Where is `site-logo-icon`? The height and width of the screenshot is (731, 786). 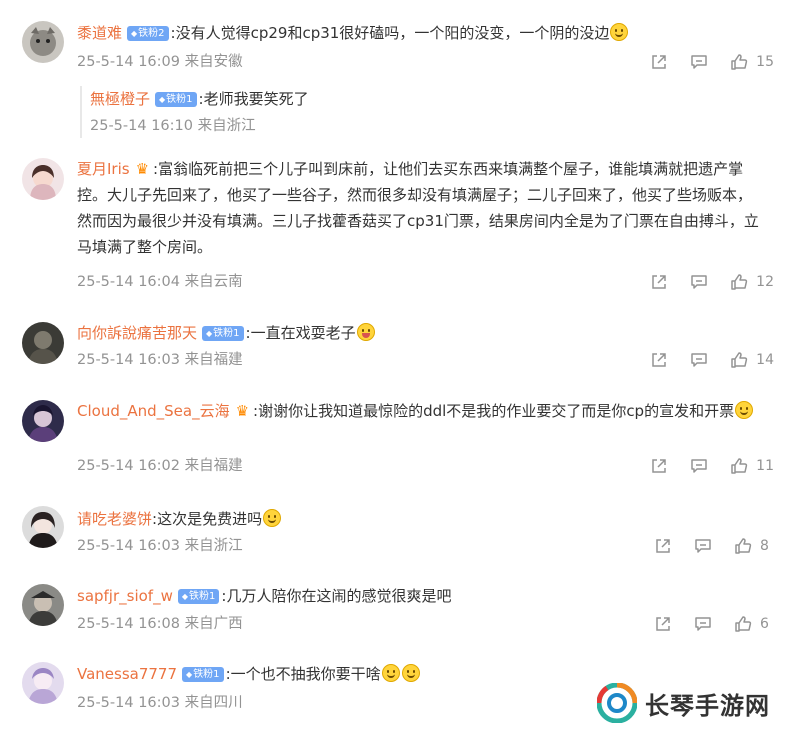
site-logo-icon is located at coordinates (617, 703).